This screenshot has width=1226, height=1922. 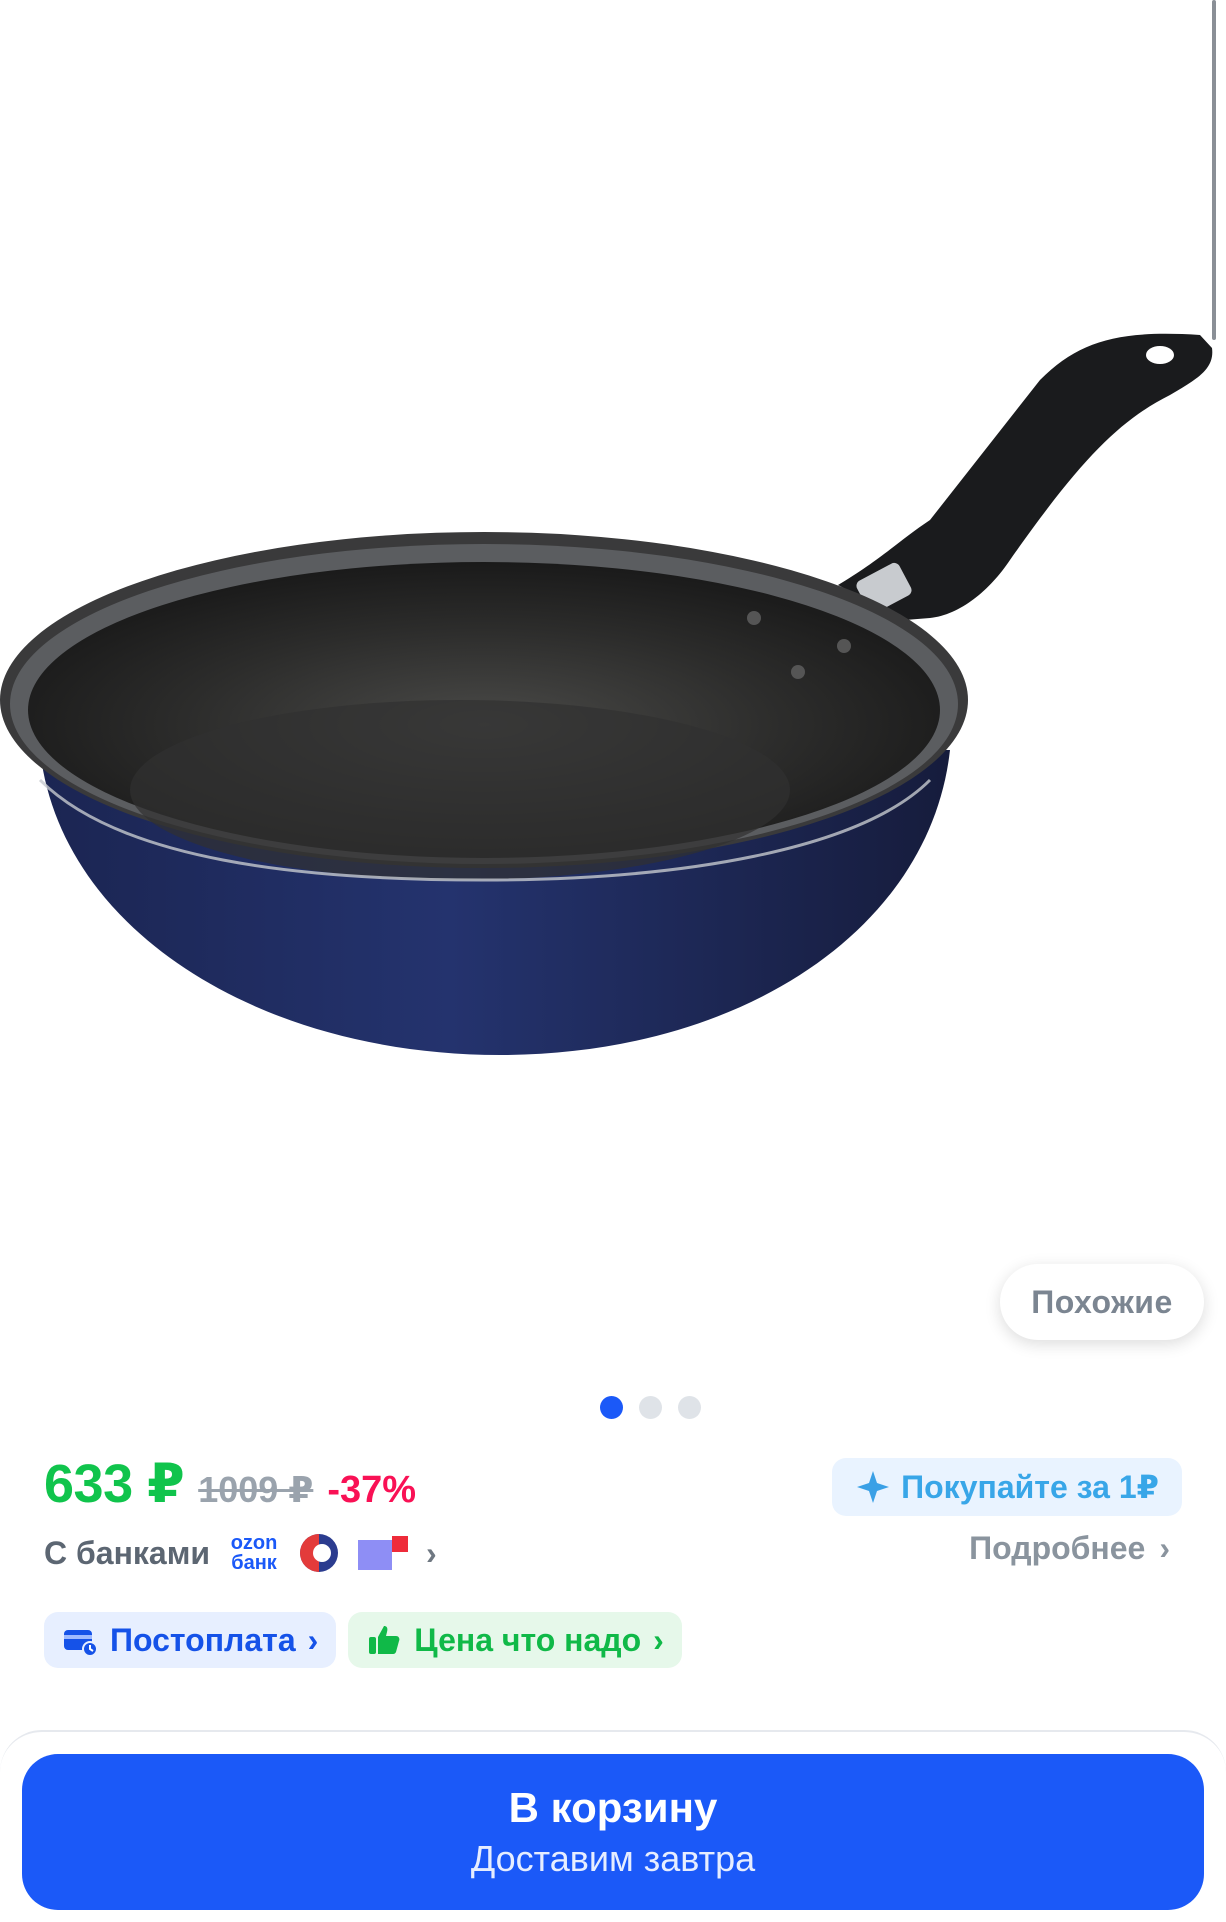 I want to click on banks-label: С банками, so click(x=127, y=1552).